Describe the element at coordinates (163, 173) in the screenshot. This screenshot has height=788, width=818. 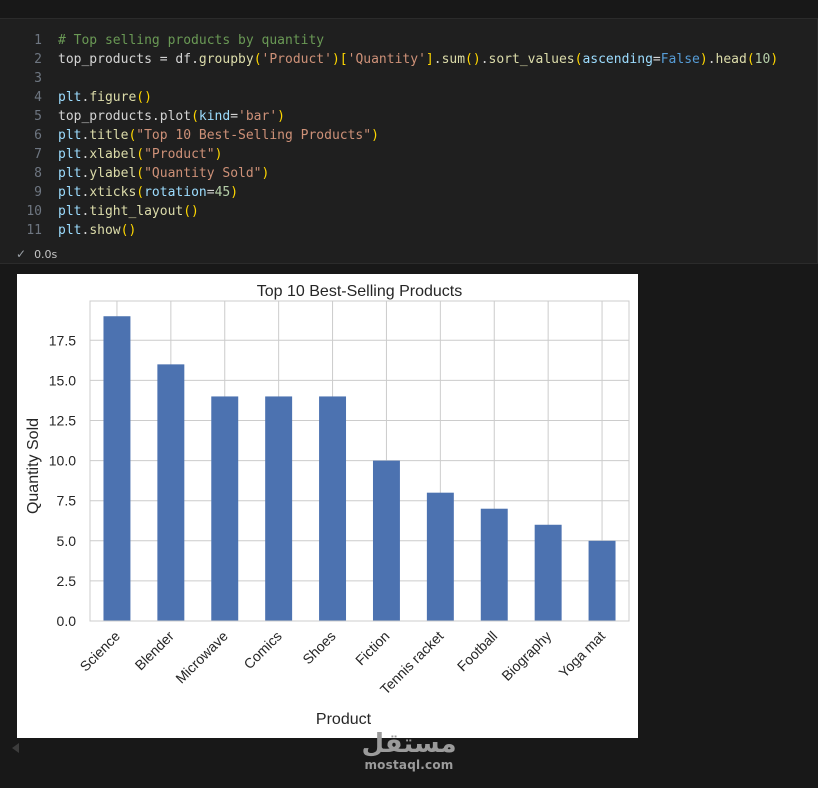
I see `code-text: plt.ylabel("Quantity Sold")` at that location.